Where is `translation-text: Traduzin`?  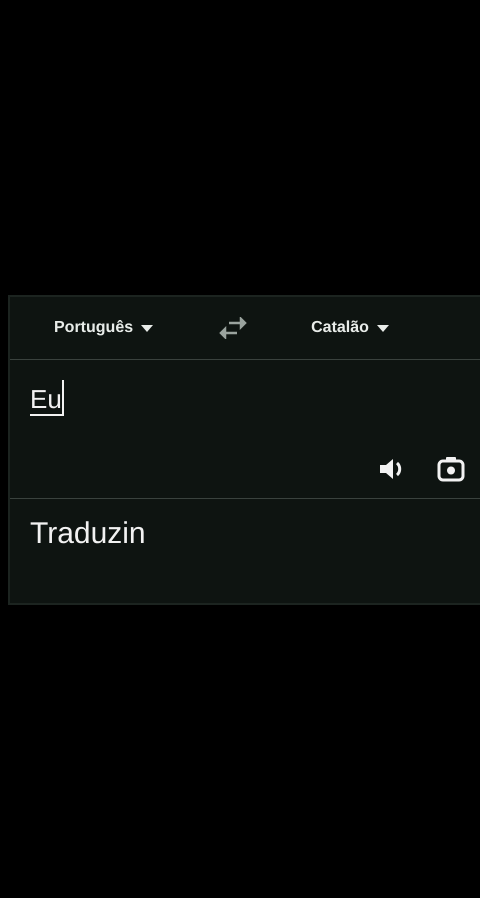
translation-text: Traduzin is located at coordinates (88, 533).